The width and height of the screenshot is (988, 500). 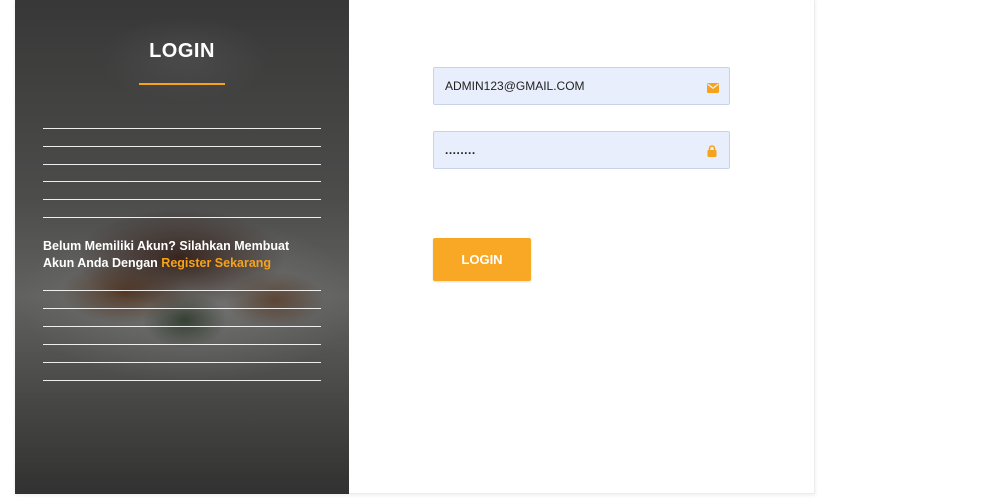 What do you see at coordinates (564, 150) in the screenshot?
I see `password-input` at bounding box center [564, 150].